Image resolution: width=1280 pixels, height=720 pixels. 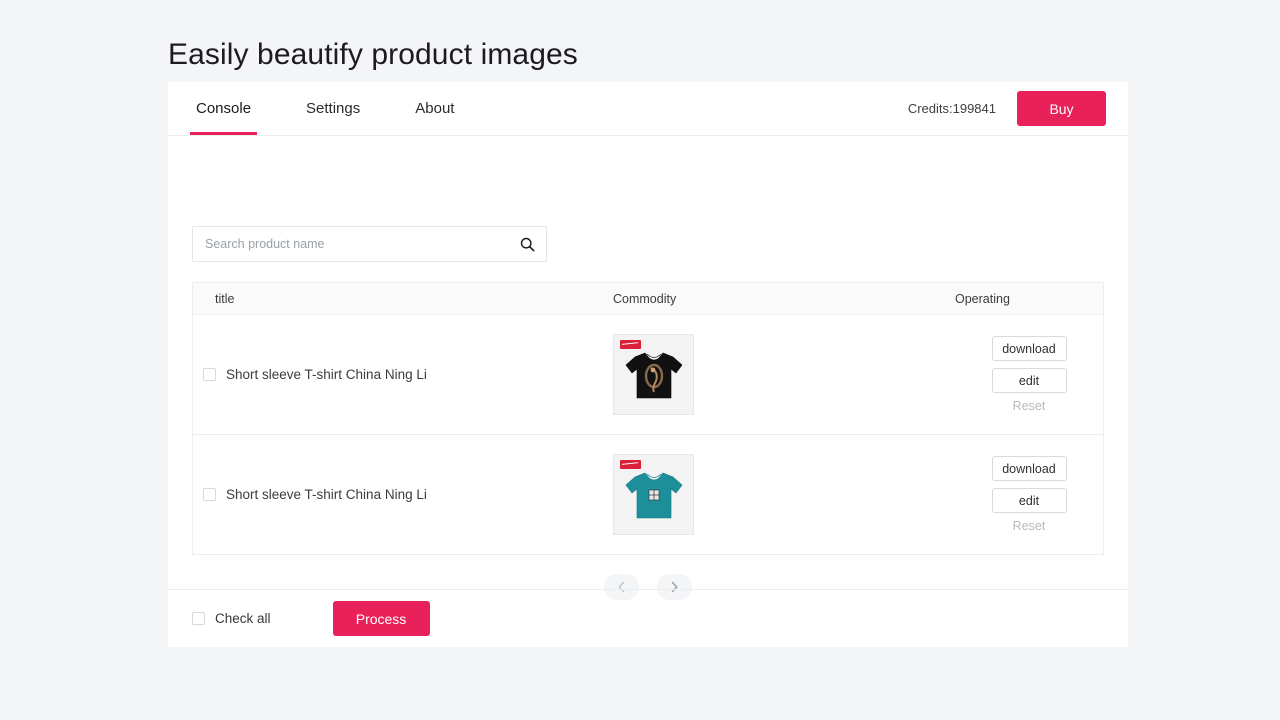 I want to click on search-icon, so click(x=527, y=244).